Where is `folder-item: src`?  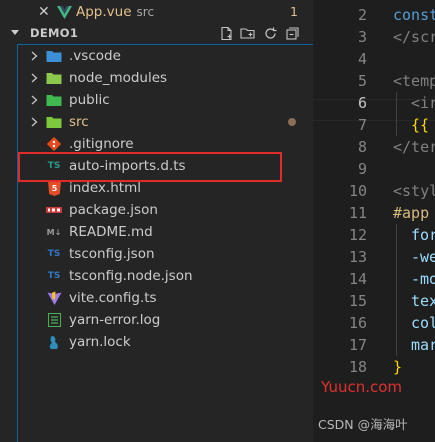 folder-item: src is located at coordinates (165, 122).